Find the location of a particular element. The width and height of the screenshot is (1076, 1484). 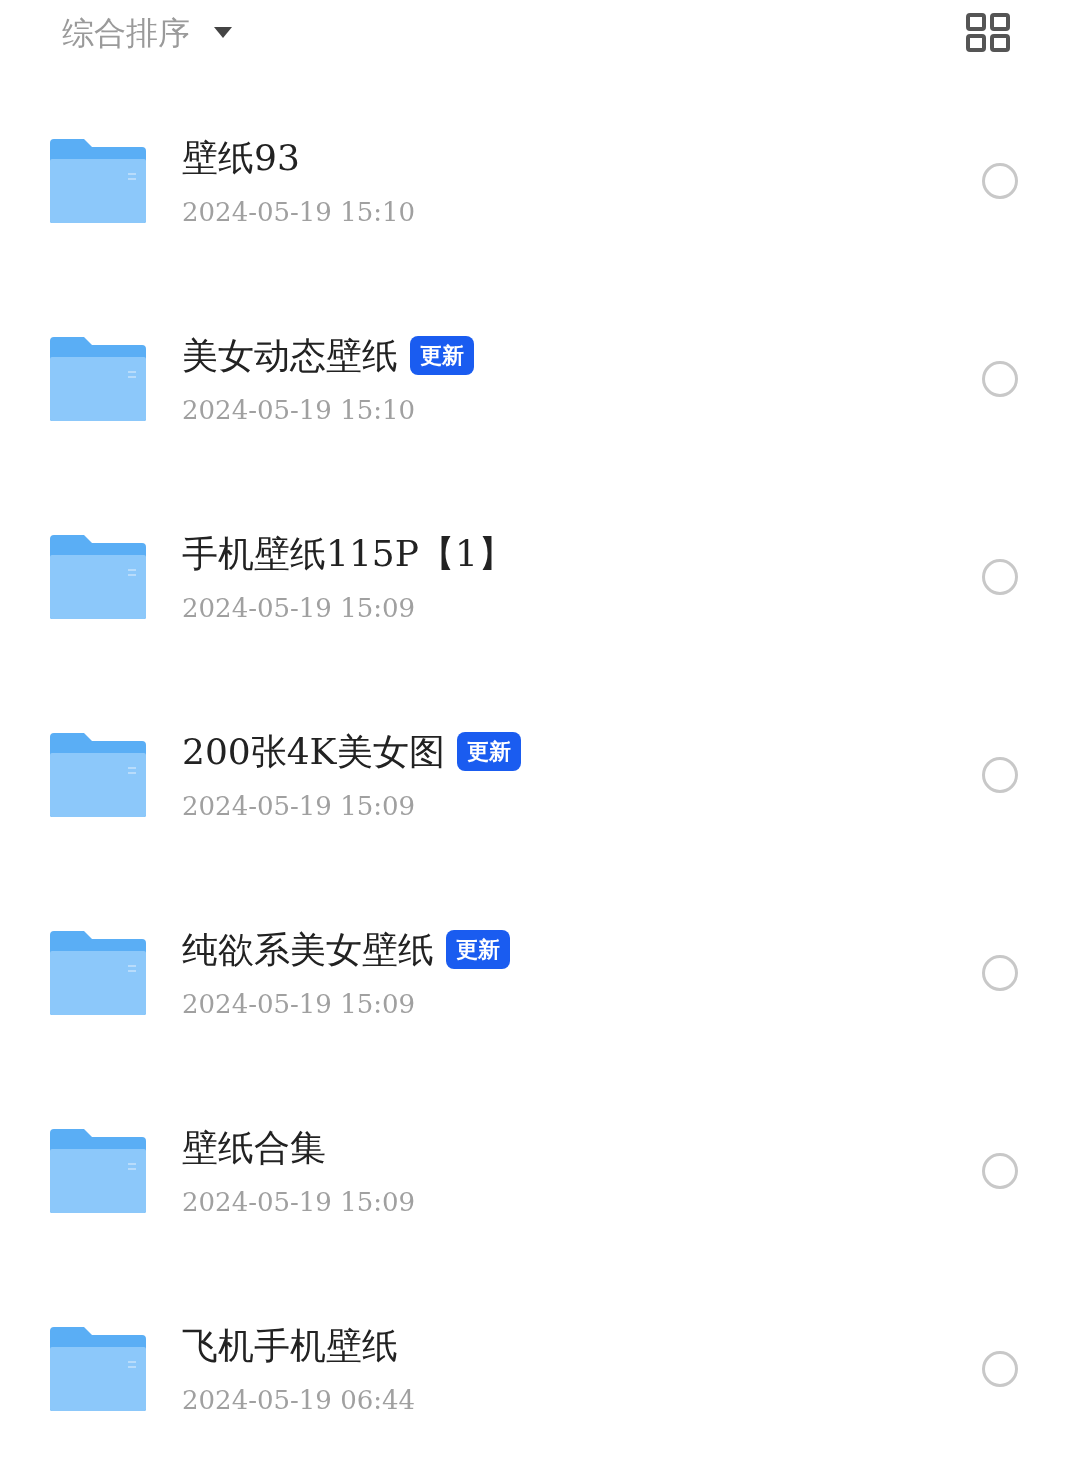

folder-name: 纯欲系美女壁纸 is located at coordinates (308, 949).